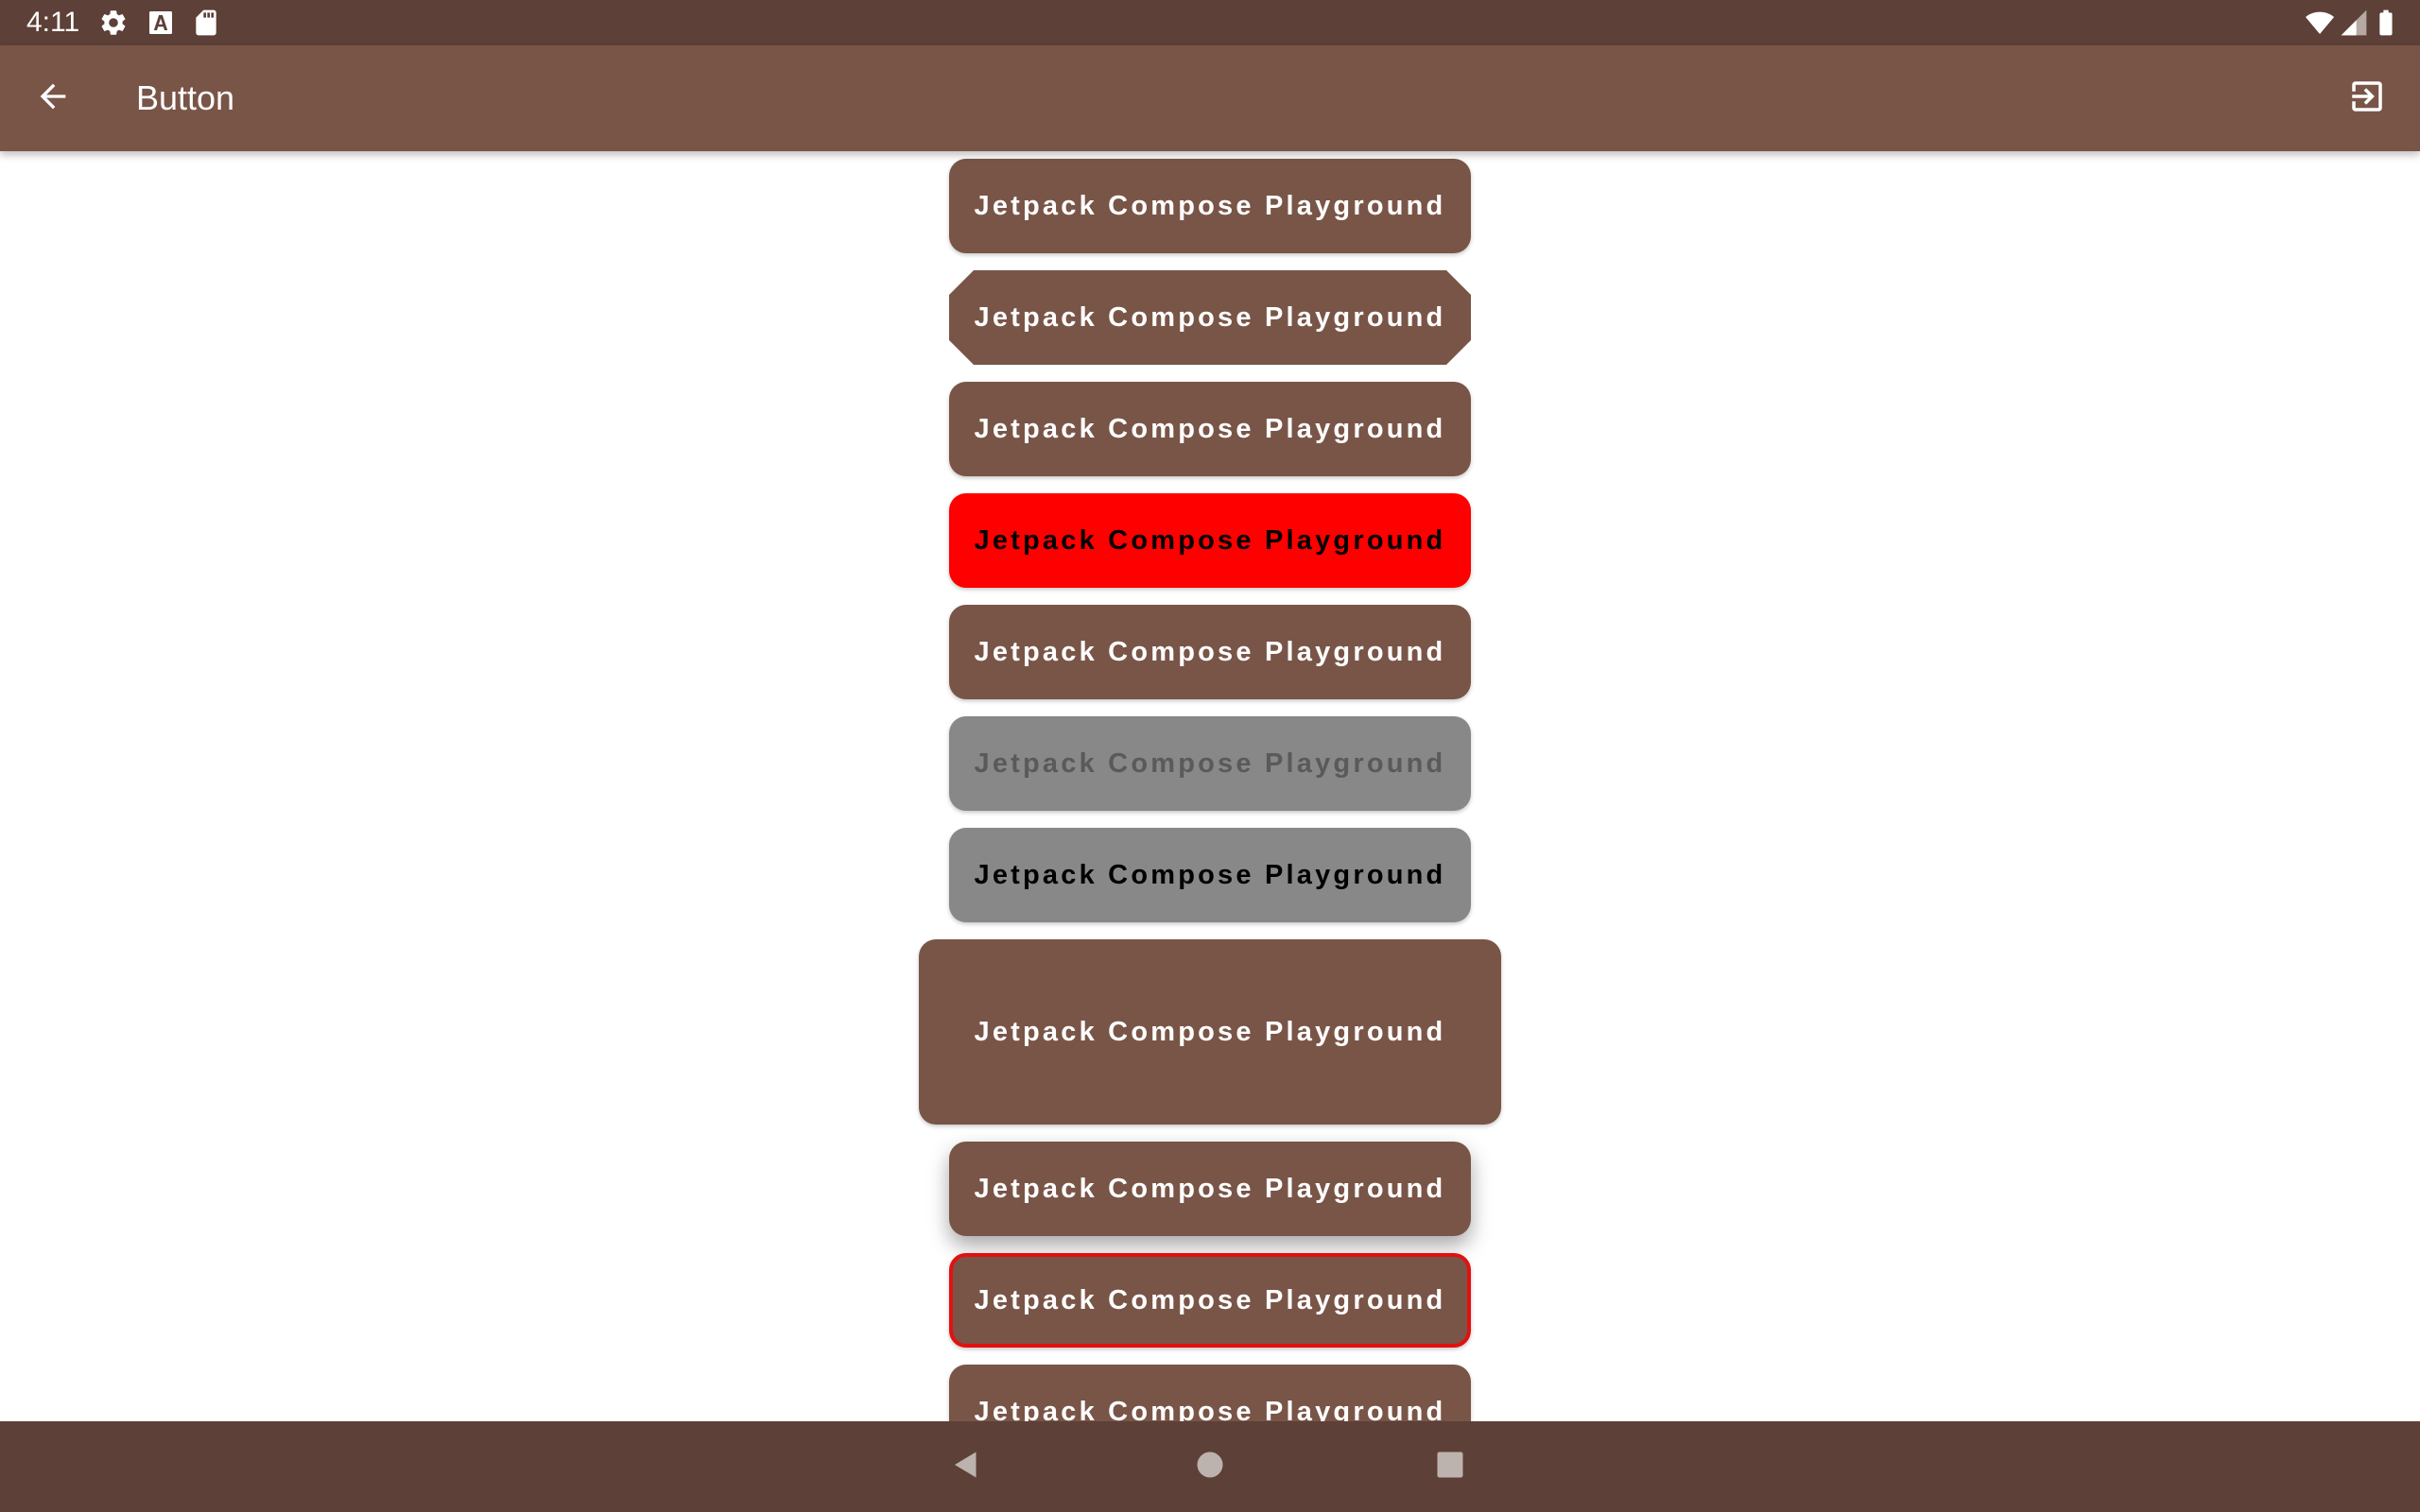  I want to click on button-outlined: Jetpack Compose Playground, so click(1210, 1300).